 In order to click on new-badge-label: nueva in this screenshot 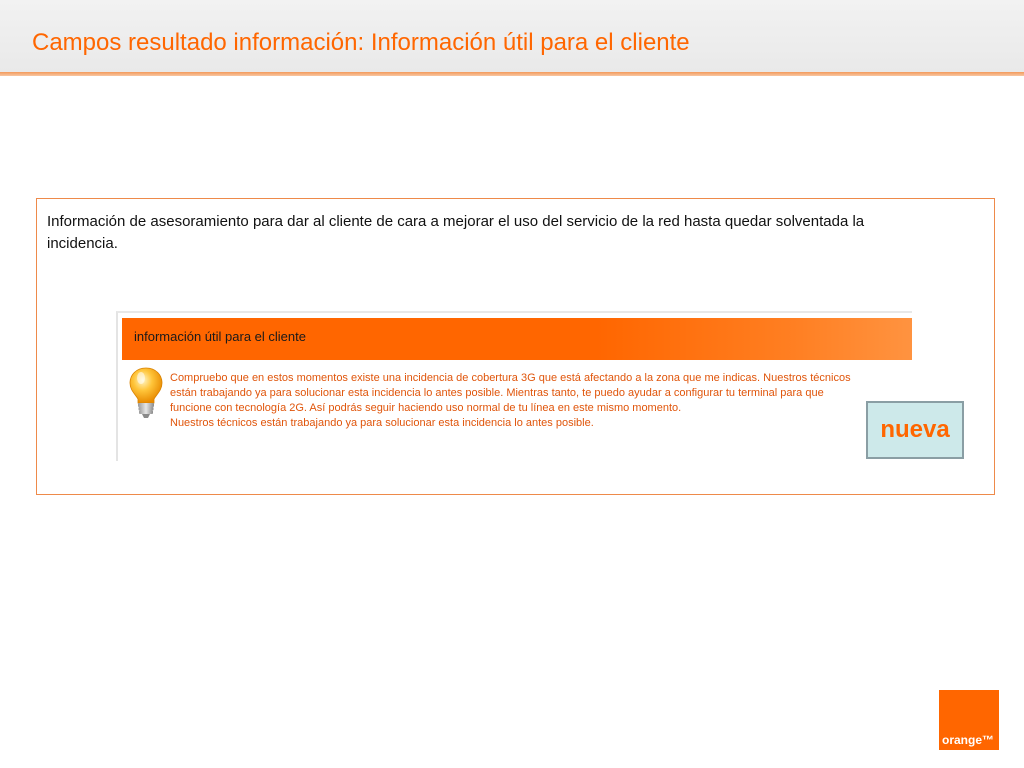, I will do `click(915, 429)`.